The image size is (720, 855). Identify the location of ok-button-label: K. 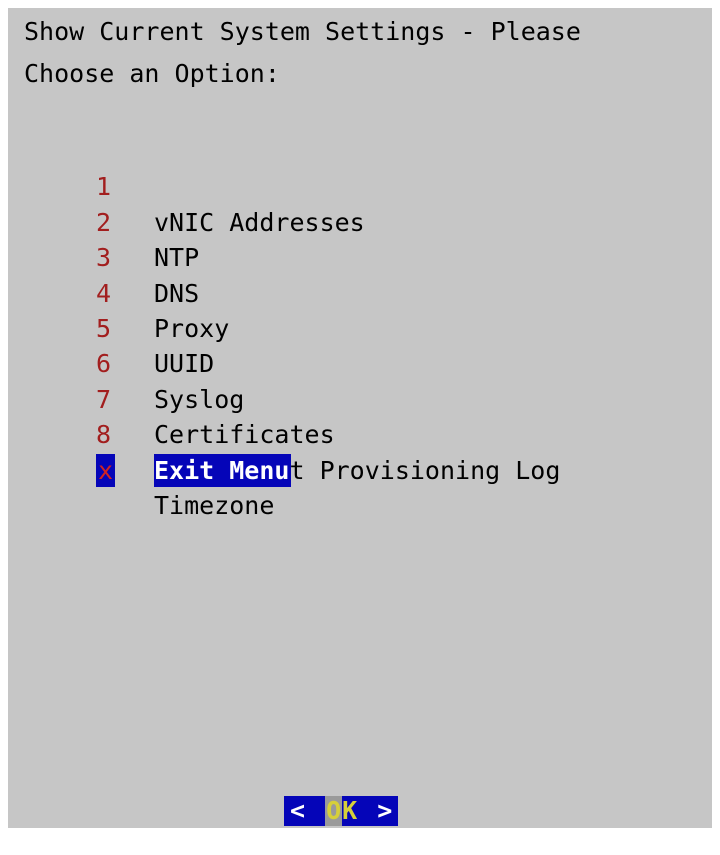
(350, 810).